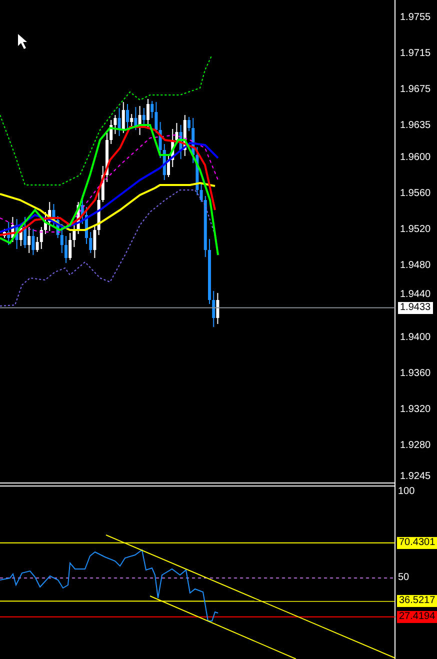 The width and height of the screenshot is (437, 659). What do you see at coordinates (22, 41) in the screenshot?
I see `cursor-icon` at bounding box center [22, 41].